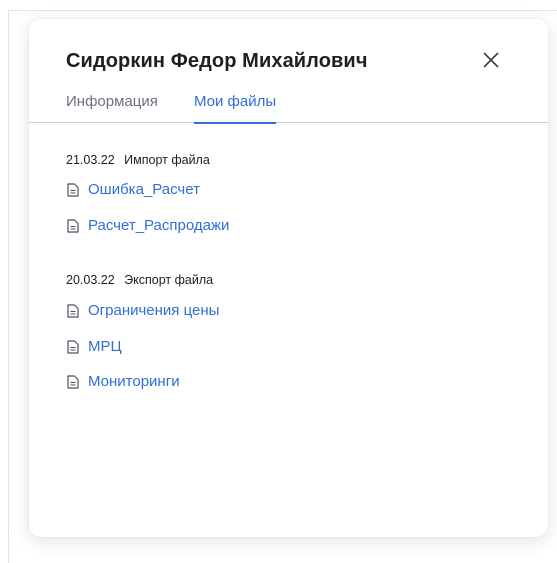 This screenshot has height=563, width=557. I want to click on file-link: Ошибка_Расчет, so click(133, 189).